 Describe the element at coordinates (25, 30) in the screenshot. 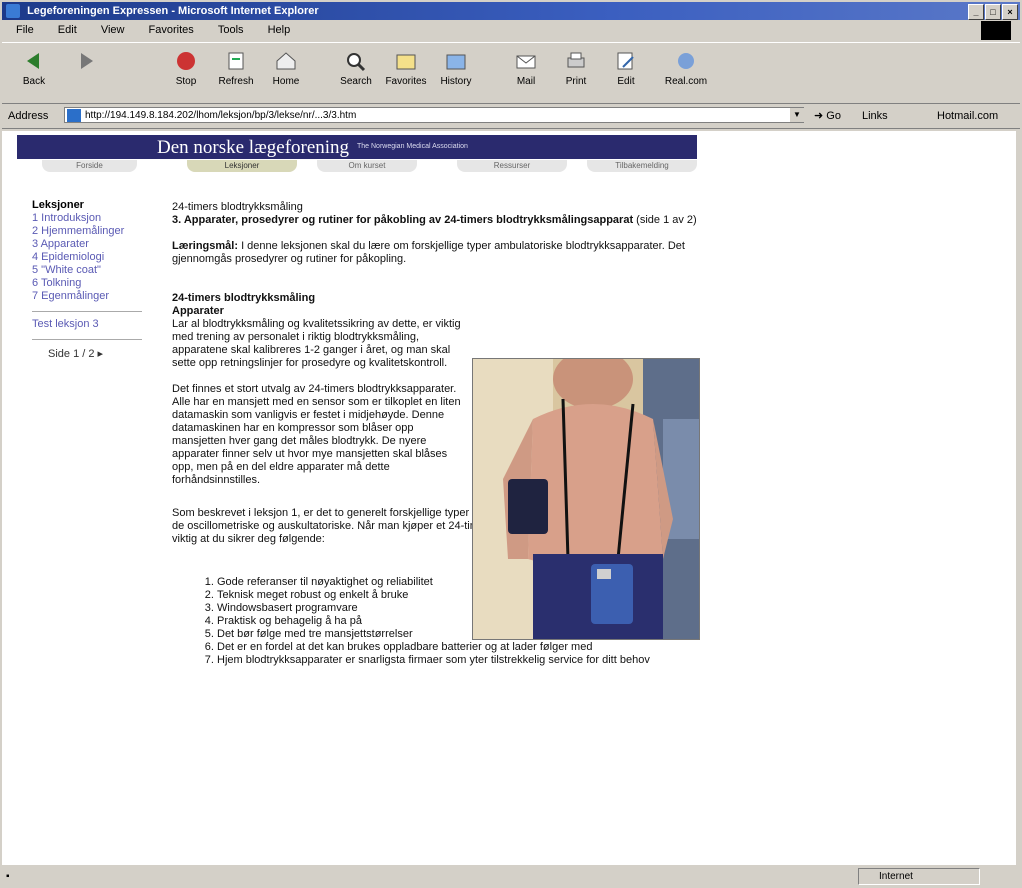

I see `menu-file: File` at that location.